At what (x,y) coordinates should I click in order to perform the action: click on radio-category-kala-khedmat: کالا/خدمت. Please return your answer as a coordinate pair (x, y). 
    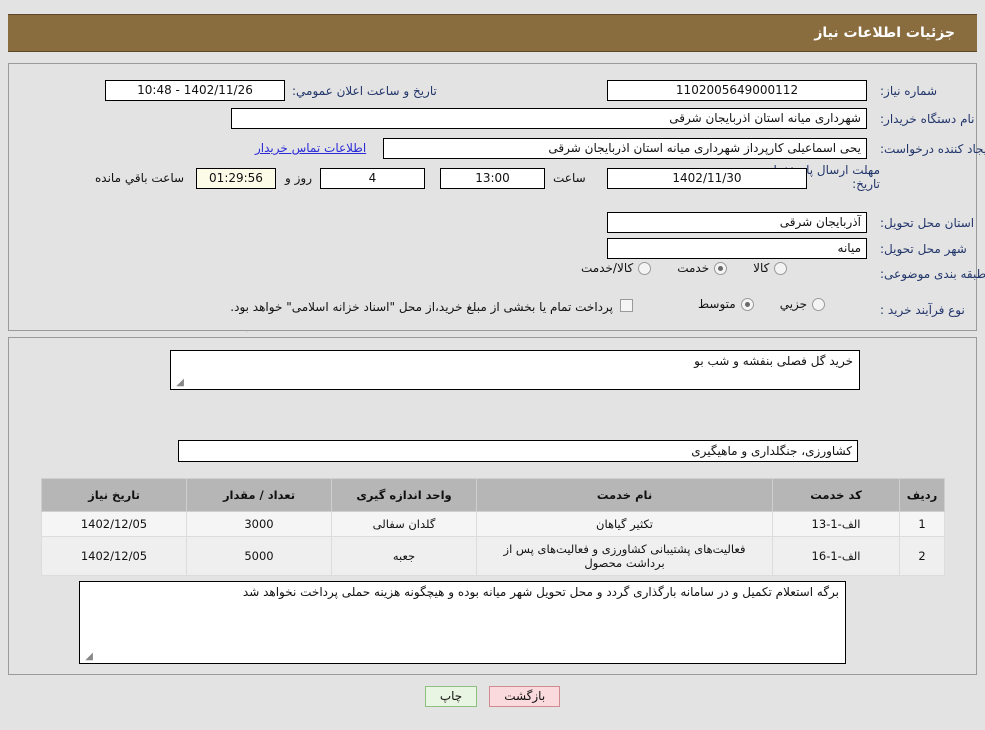
    Looking at the image, I should click on (616, 268).